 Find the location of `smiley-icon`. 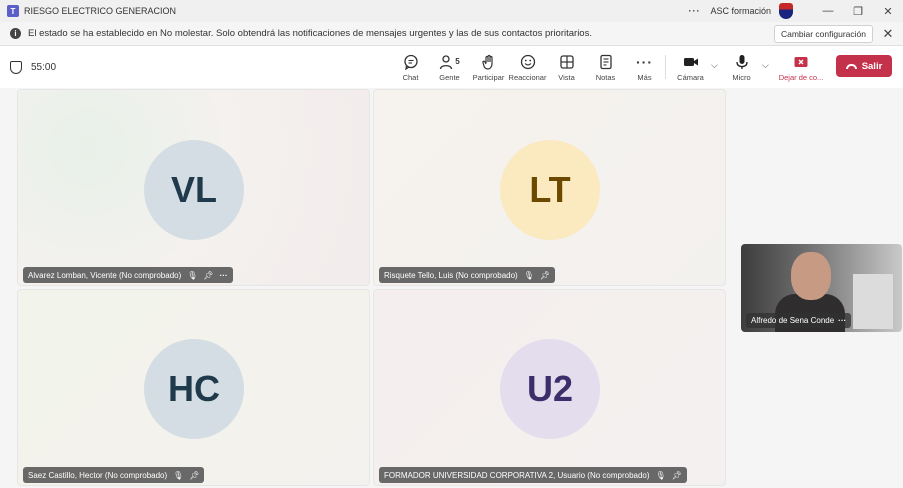

smiley-icon is located at coordinates (528, 62).